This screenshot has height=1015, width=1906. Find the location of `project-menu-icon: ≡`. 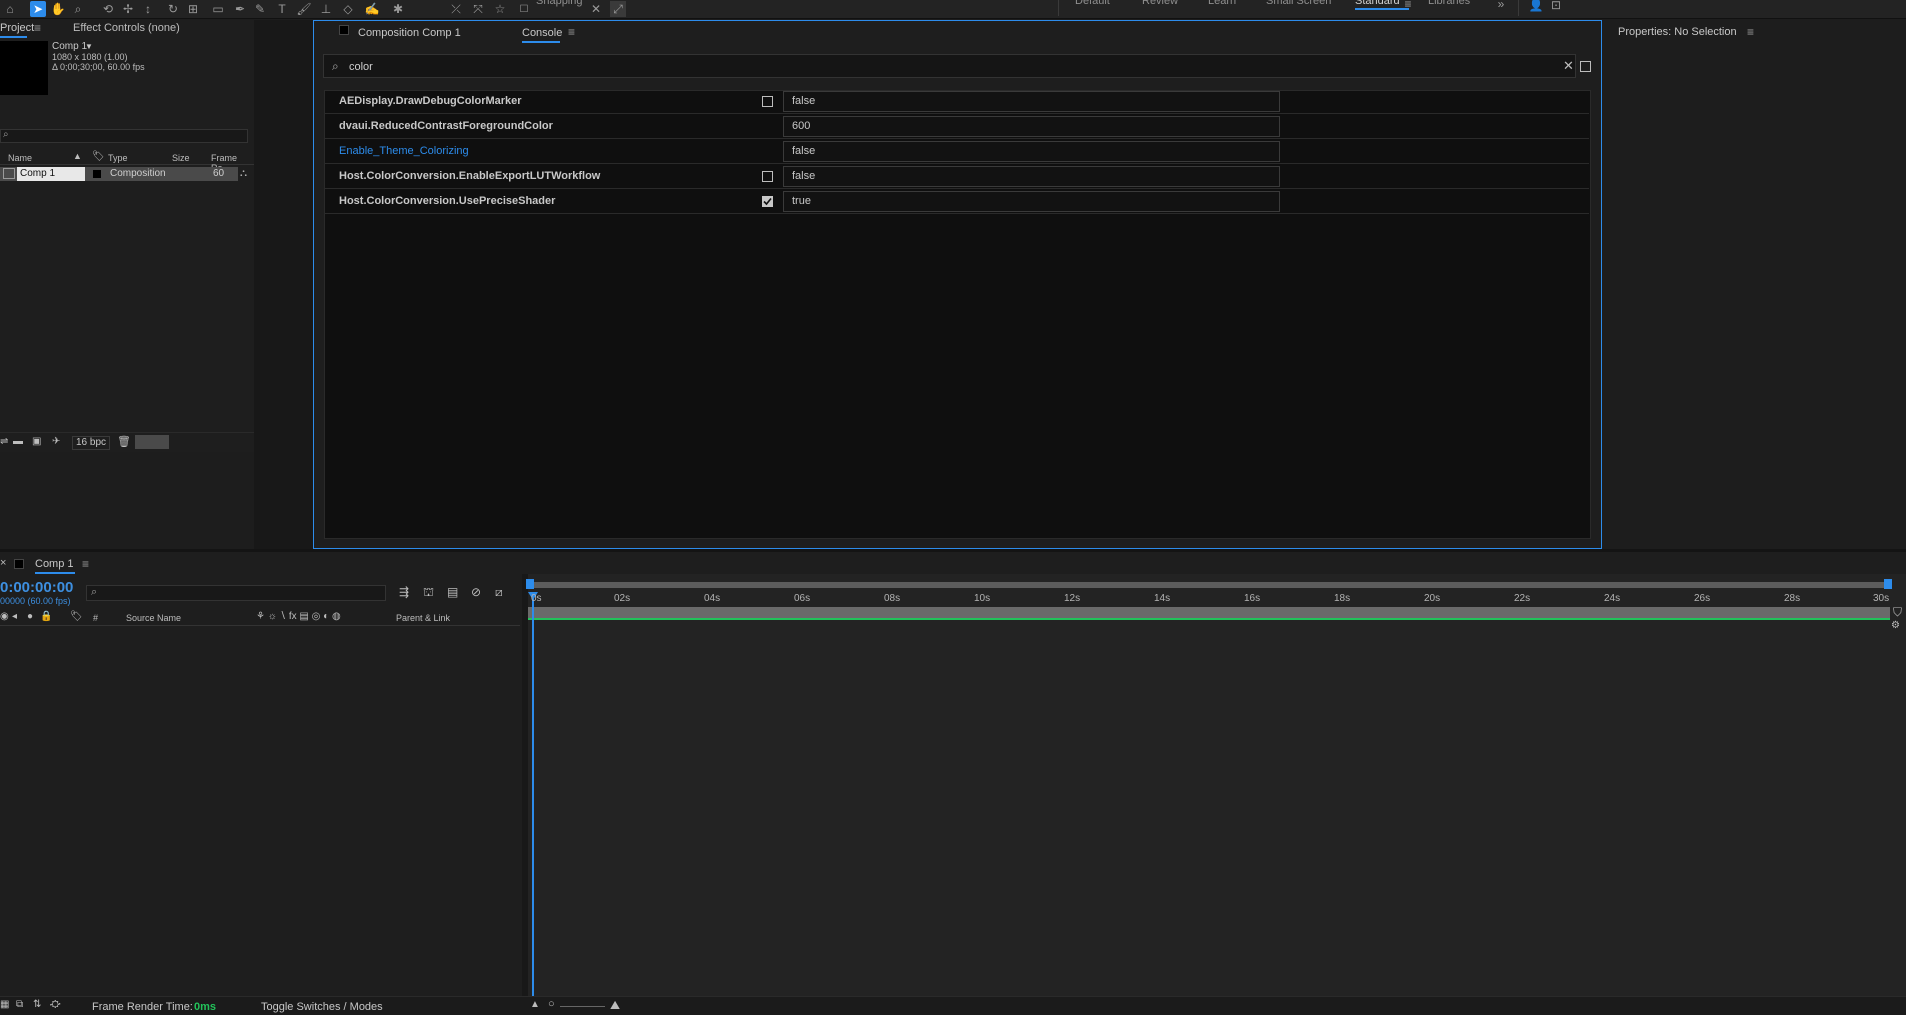

project-menu-icon: ≡ is located at coordinates (37, 28).